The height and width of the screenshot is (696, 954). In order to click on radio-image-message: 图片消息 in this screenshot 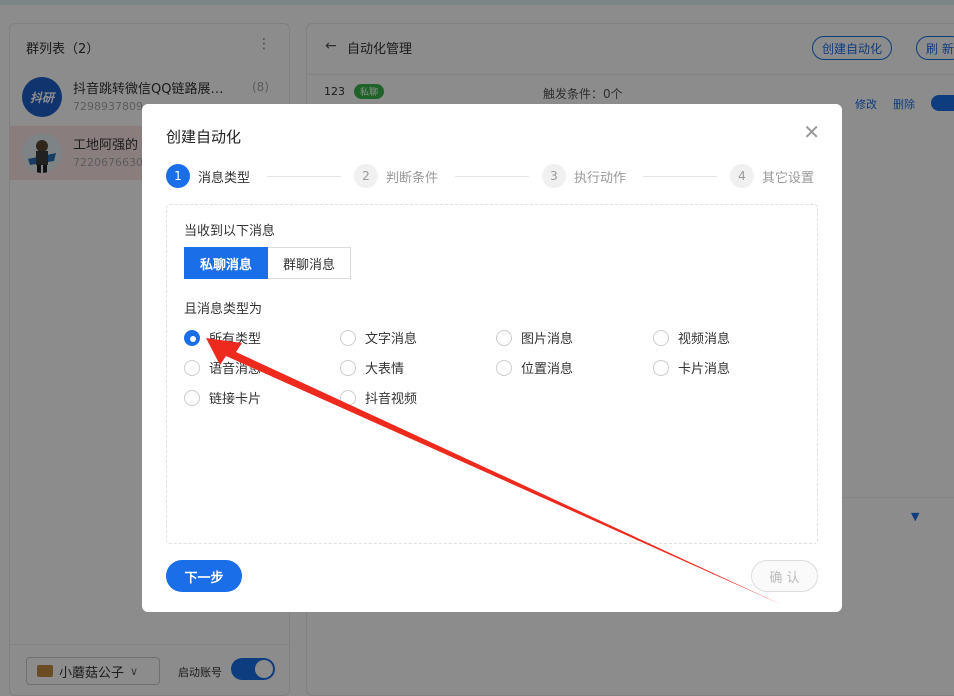, I will do `click(534, 337)`.